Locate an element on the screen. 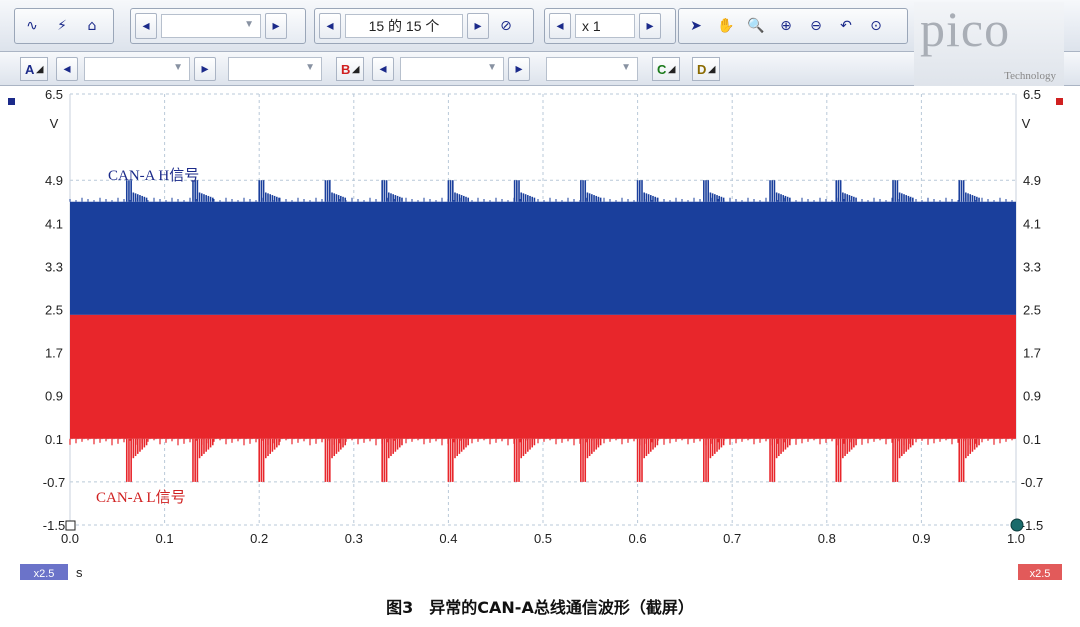 The height and width of the screenshot is (627, 1080). timebase-select is located at coordinates (211, 26).